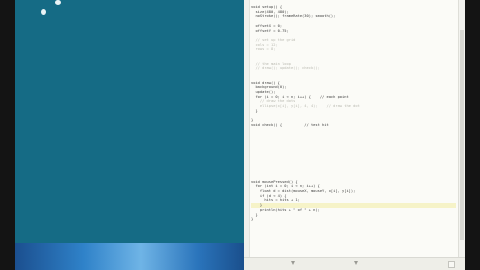 The height and width of the screenshot is (270, 480). I want to click on editor-gutter, so click(247, 129).